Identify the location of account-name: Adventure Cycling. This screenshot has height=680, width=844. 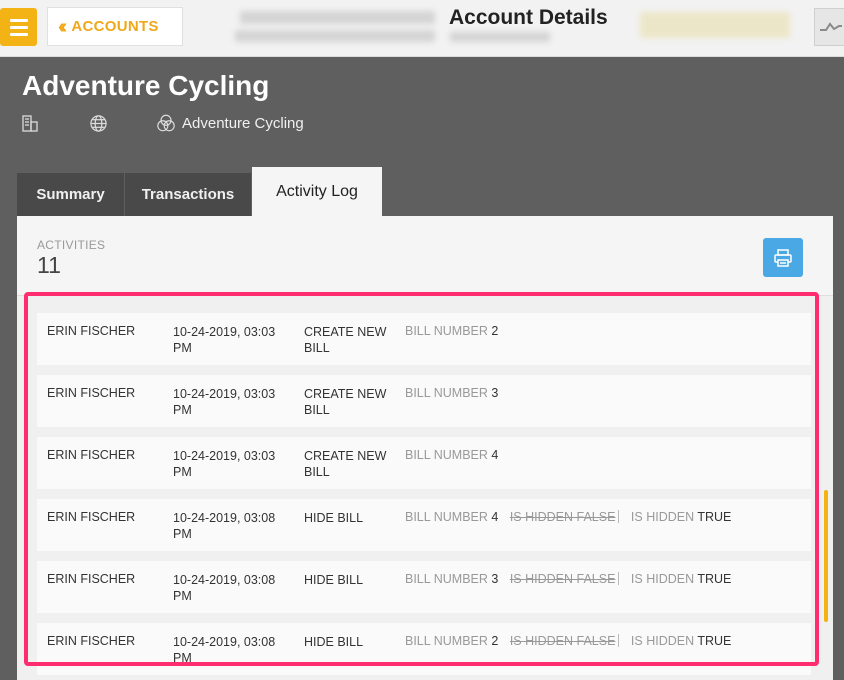
(146, 85).